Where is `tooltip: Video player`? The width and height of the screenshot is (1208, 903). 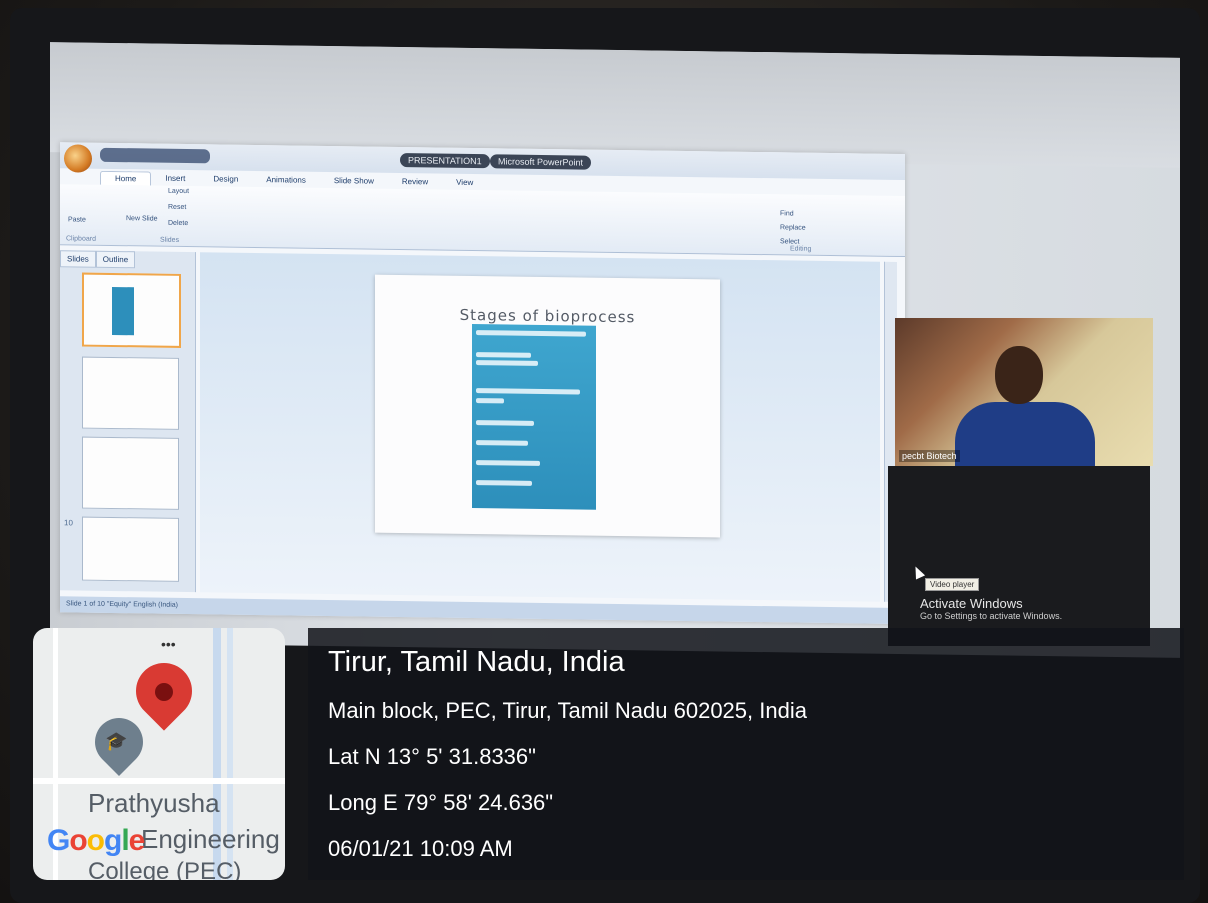 tooltip: Video player is located at coordinates (952, 584).